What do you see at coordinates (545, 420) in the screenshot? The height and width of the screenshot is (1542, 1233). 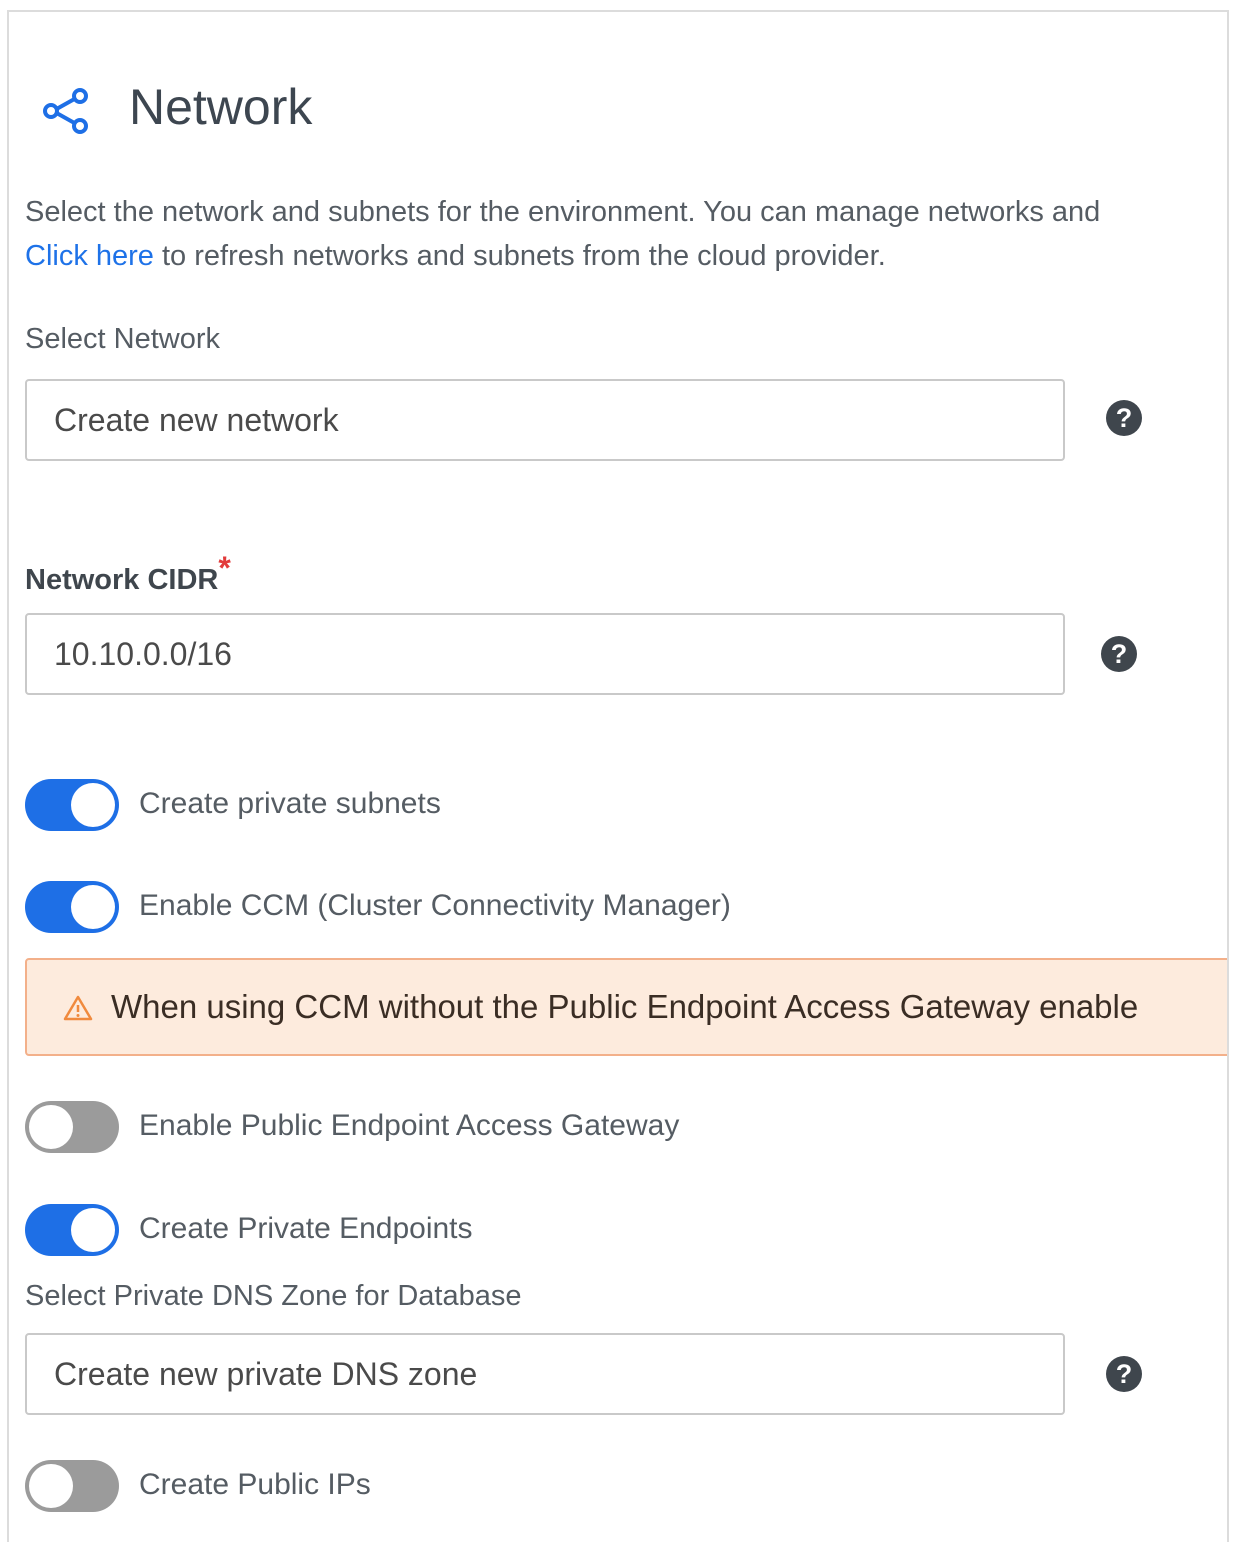 I see `select-network-dropdown: Create new network` at bounding box center [545, 420].